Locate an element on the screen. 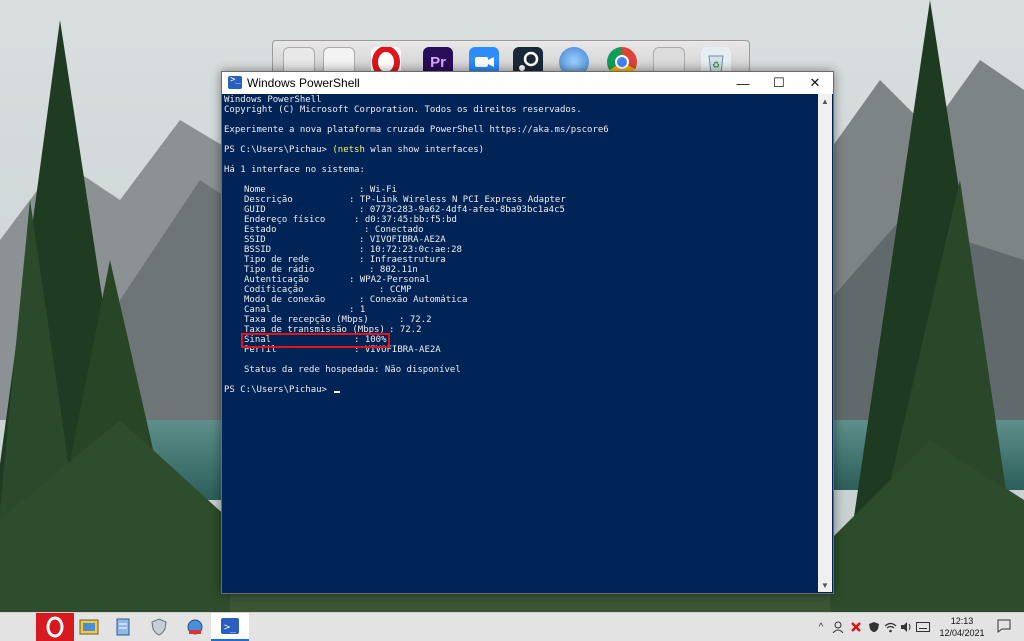 This screenshot has width=1024, height=641. console-prompt-line: PS C:\Users\Pichau> is located at coordinates (282, 390).